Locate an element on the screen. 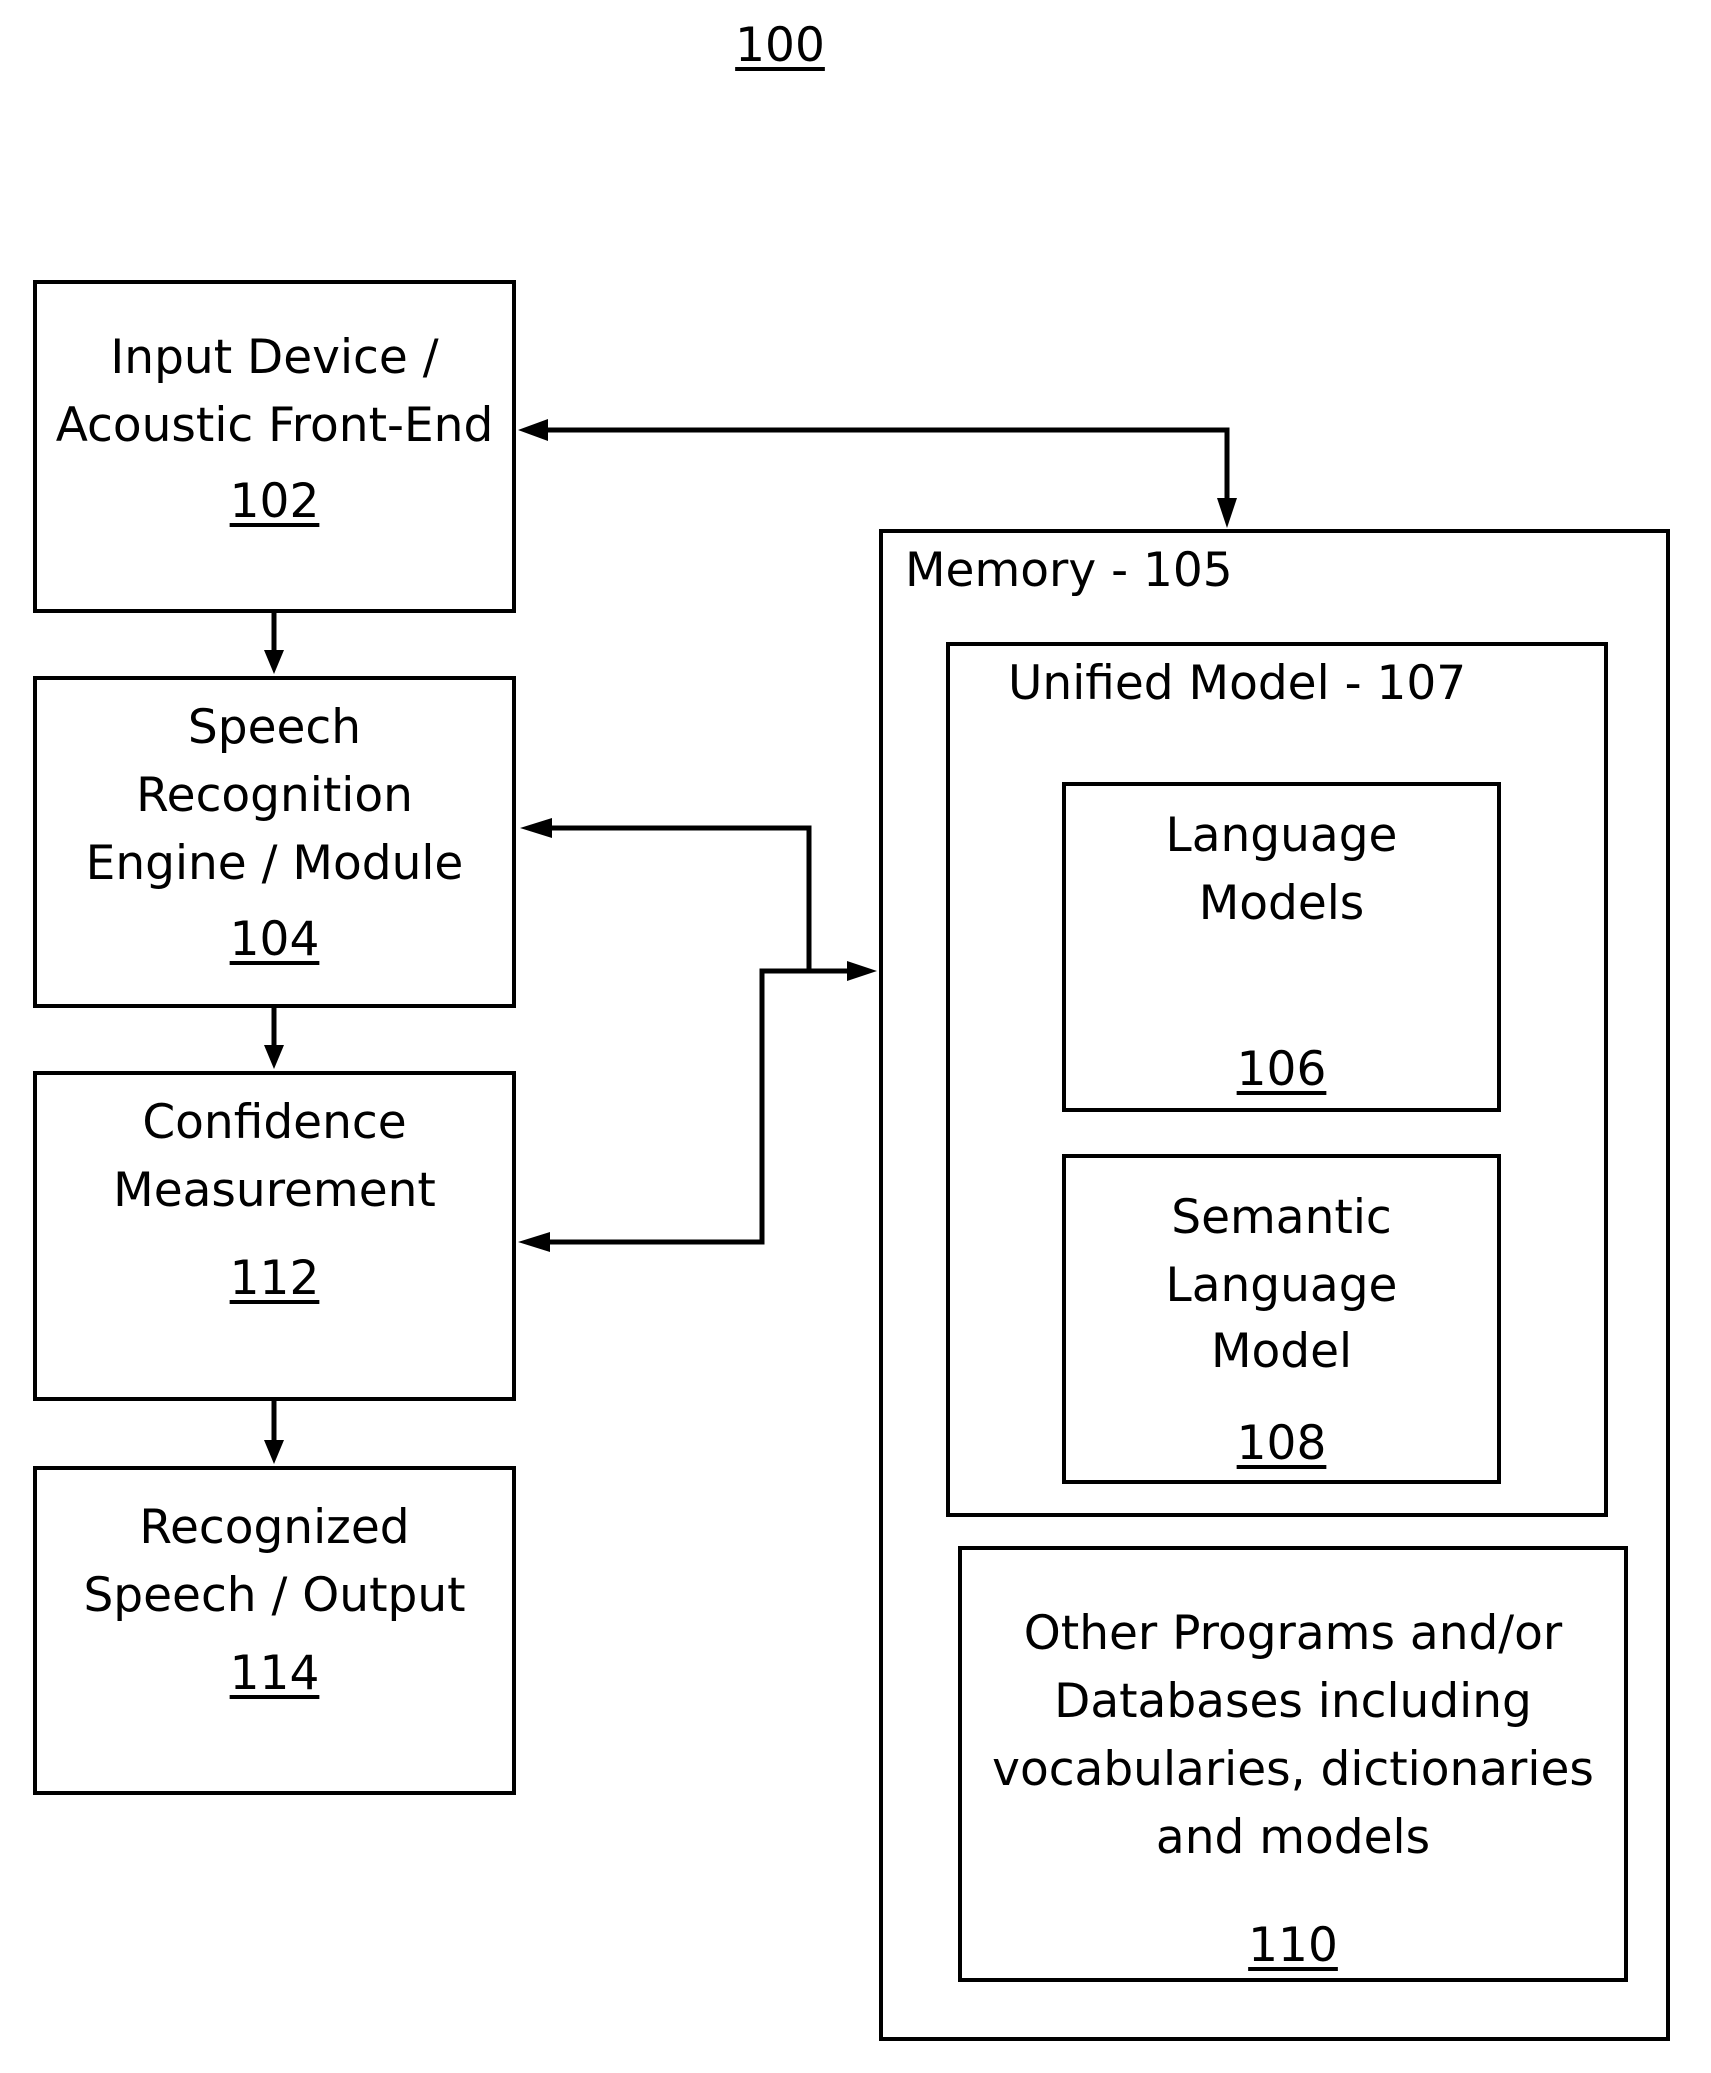  arrowhead-right-memory is located at coordinates (862, 971).